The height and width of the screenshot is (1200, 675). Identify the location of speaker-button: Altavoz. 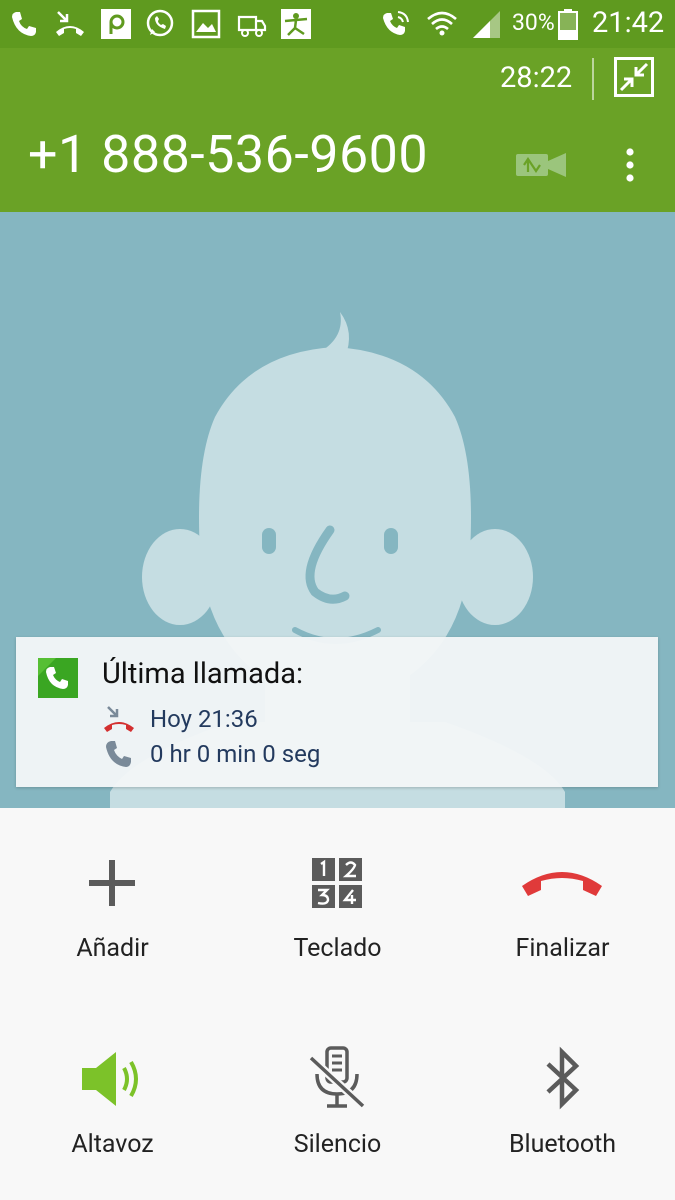
(112, 1102).